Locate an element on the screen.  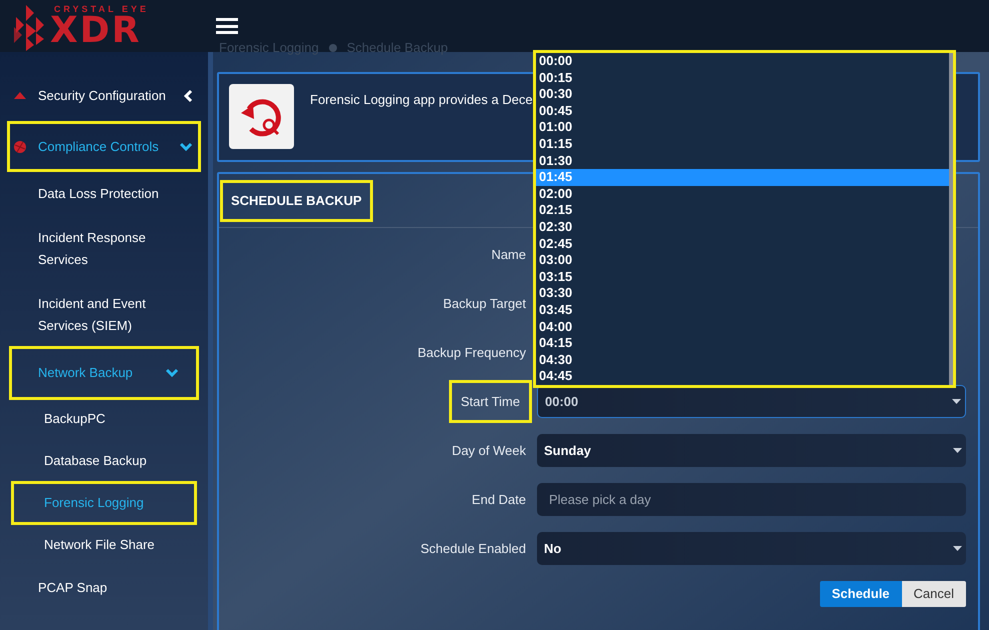
sidebar-item: Network File Share is located at coordinates (104, 545).